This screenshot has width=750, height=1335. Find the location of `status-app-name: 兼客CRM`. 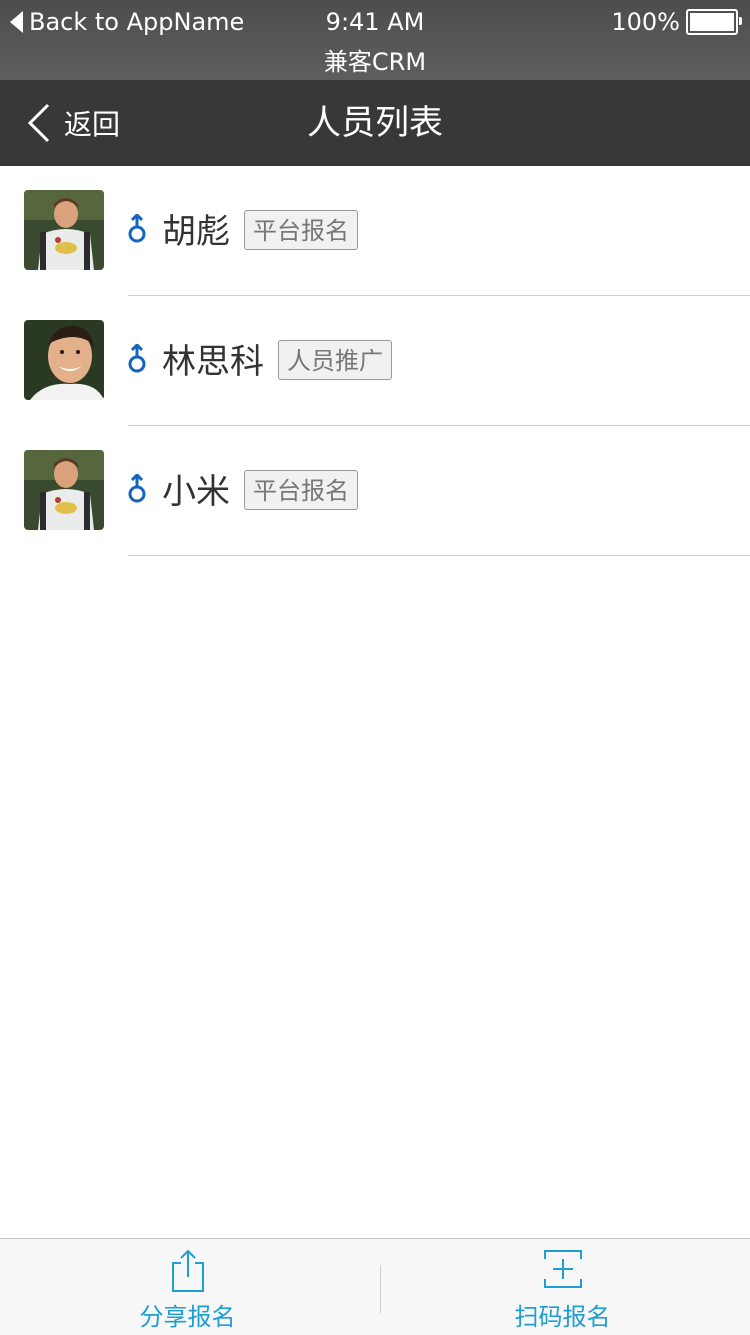

status-app-name: 兼客CRM is located at coordinates (375, 62).